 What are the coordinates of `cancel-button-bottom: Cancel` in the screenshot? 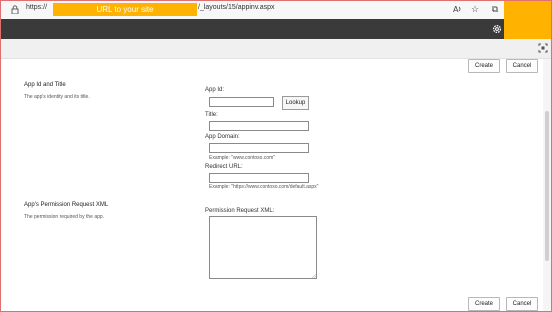 It's located at (522, 304).